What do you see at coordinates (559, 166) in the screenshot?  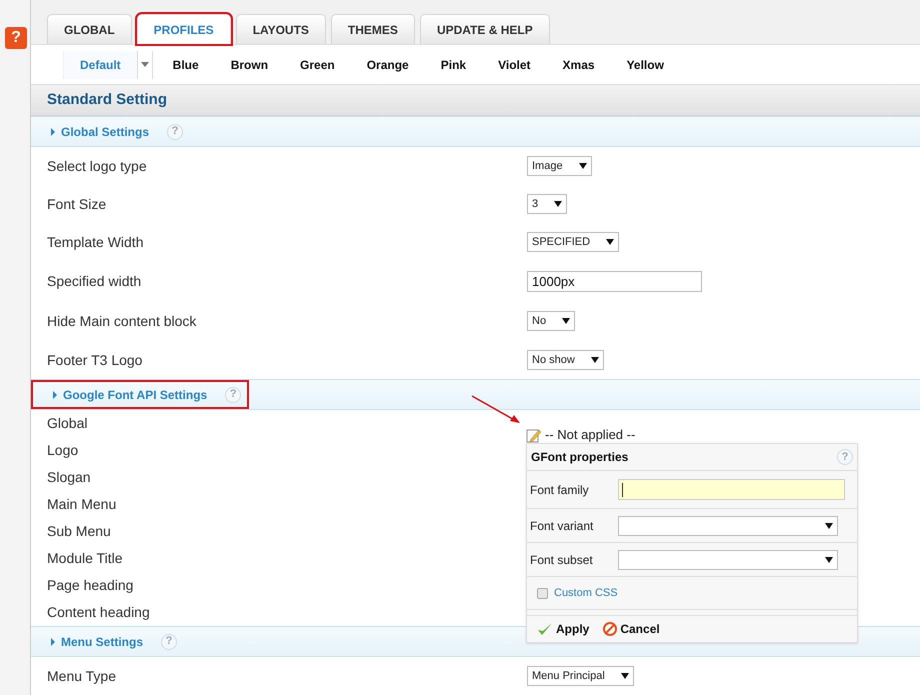 I see `dropdown: Image` at bounding box center [559, 166].